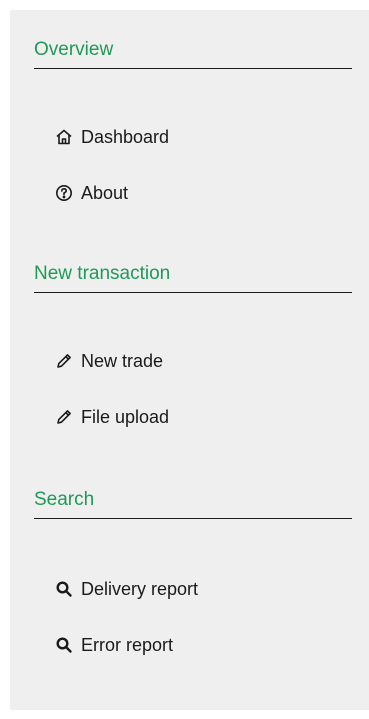 This screenshot has height=719, width=369. What do you see at coordinates (64, 193) in the screenshot?
I see `info-icon` at bounding box center [64, 193].